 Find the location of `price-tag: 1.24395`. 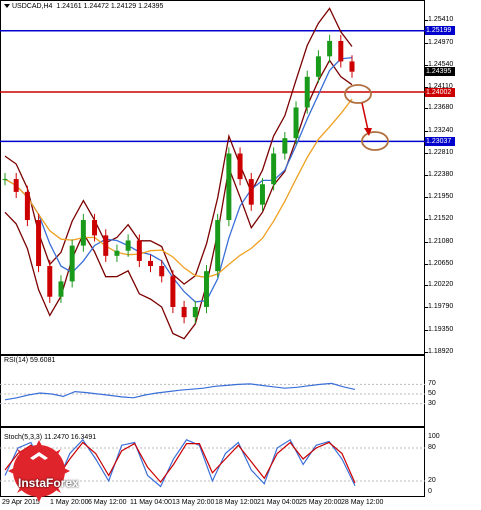

price-tag: 1.24395 is located at coordinates (440, 72).